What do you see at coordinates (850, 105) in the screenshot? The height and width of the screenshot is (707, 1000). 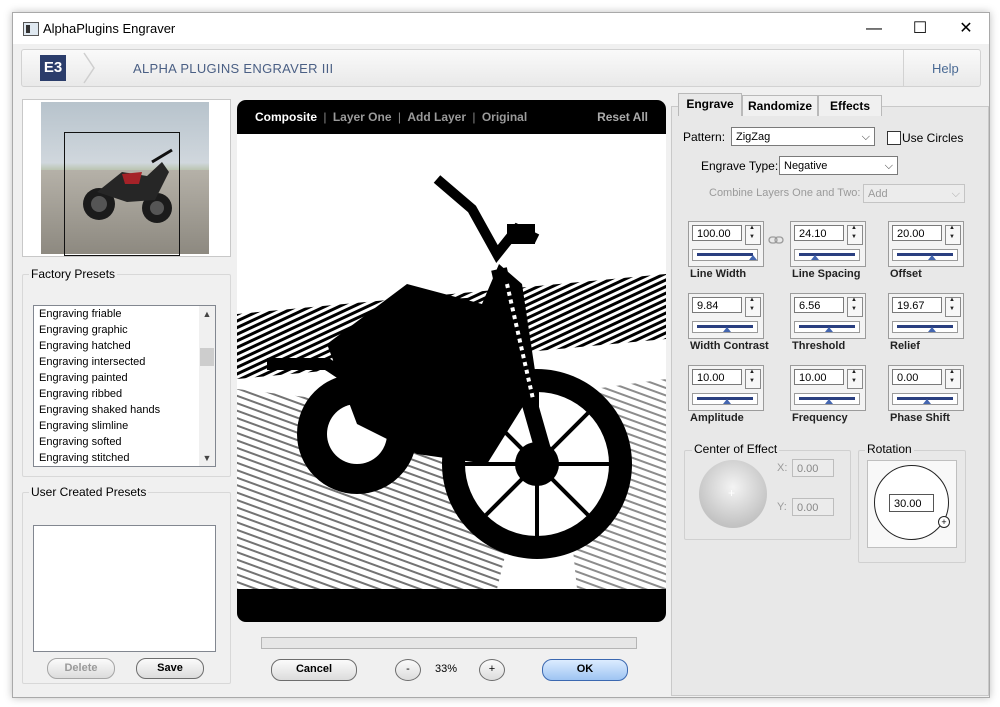 I see `tab-effects: Effects` at bounding box center [850, 105].